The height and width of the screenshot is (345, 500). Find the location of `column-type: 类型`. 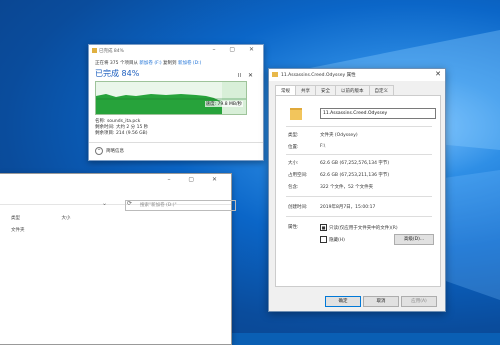

column-type: 类型 is located at coordinates (15, 218).